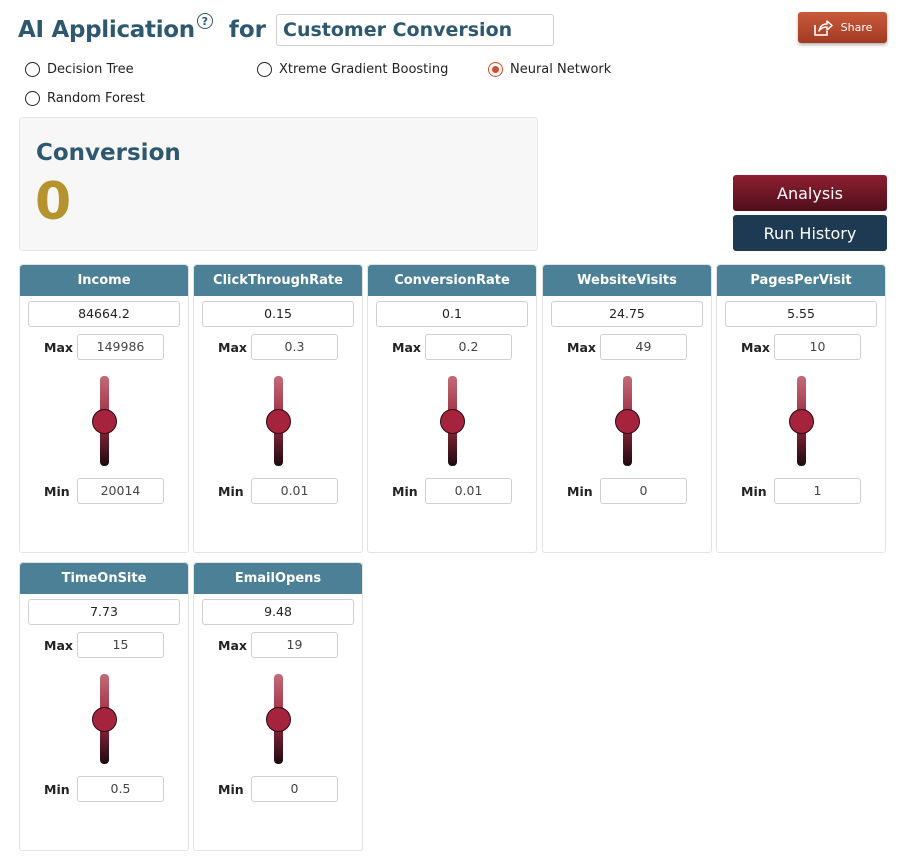 This screenshot has height=863, width=899. I want to click on max-input: 149986, so click(120, 347).